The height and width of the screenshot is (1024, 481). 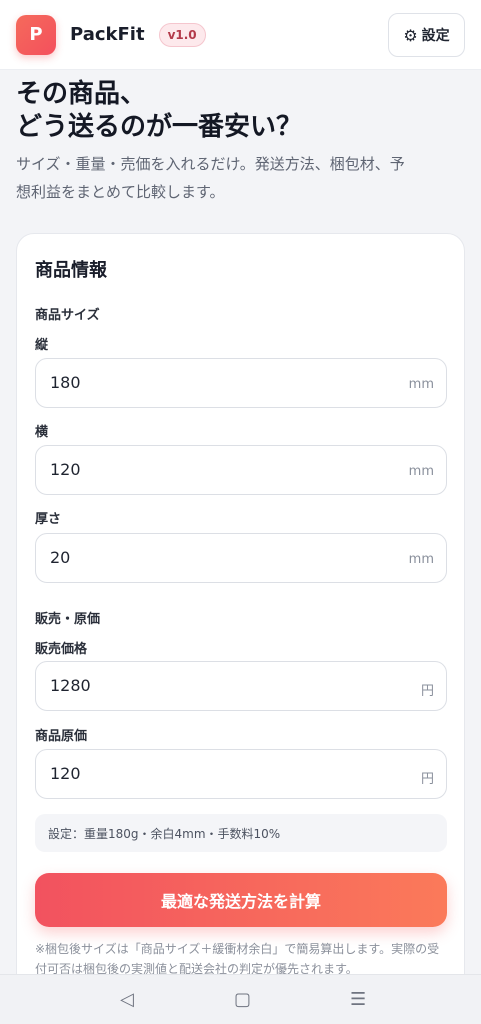 I want to click on price-value: 1280, so click(x=70, y=685).